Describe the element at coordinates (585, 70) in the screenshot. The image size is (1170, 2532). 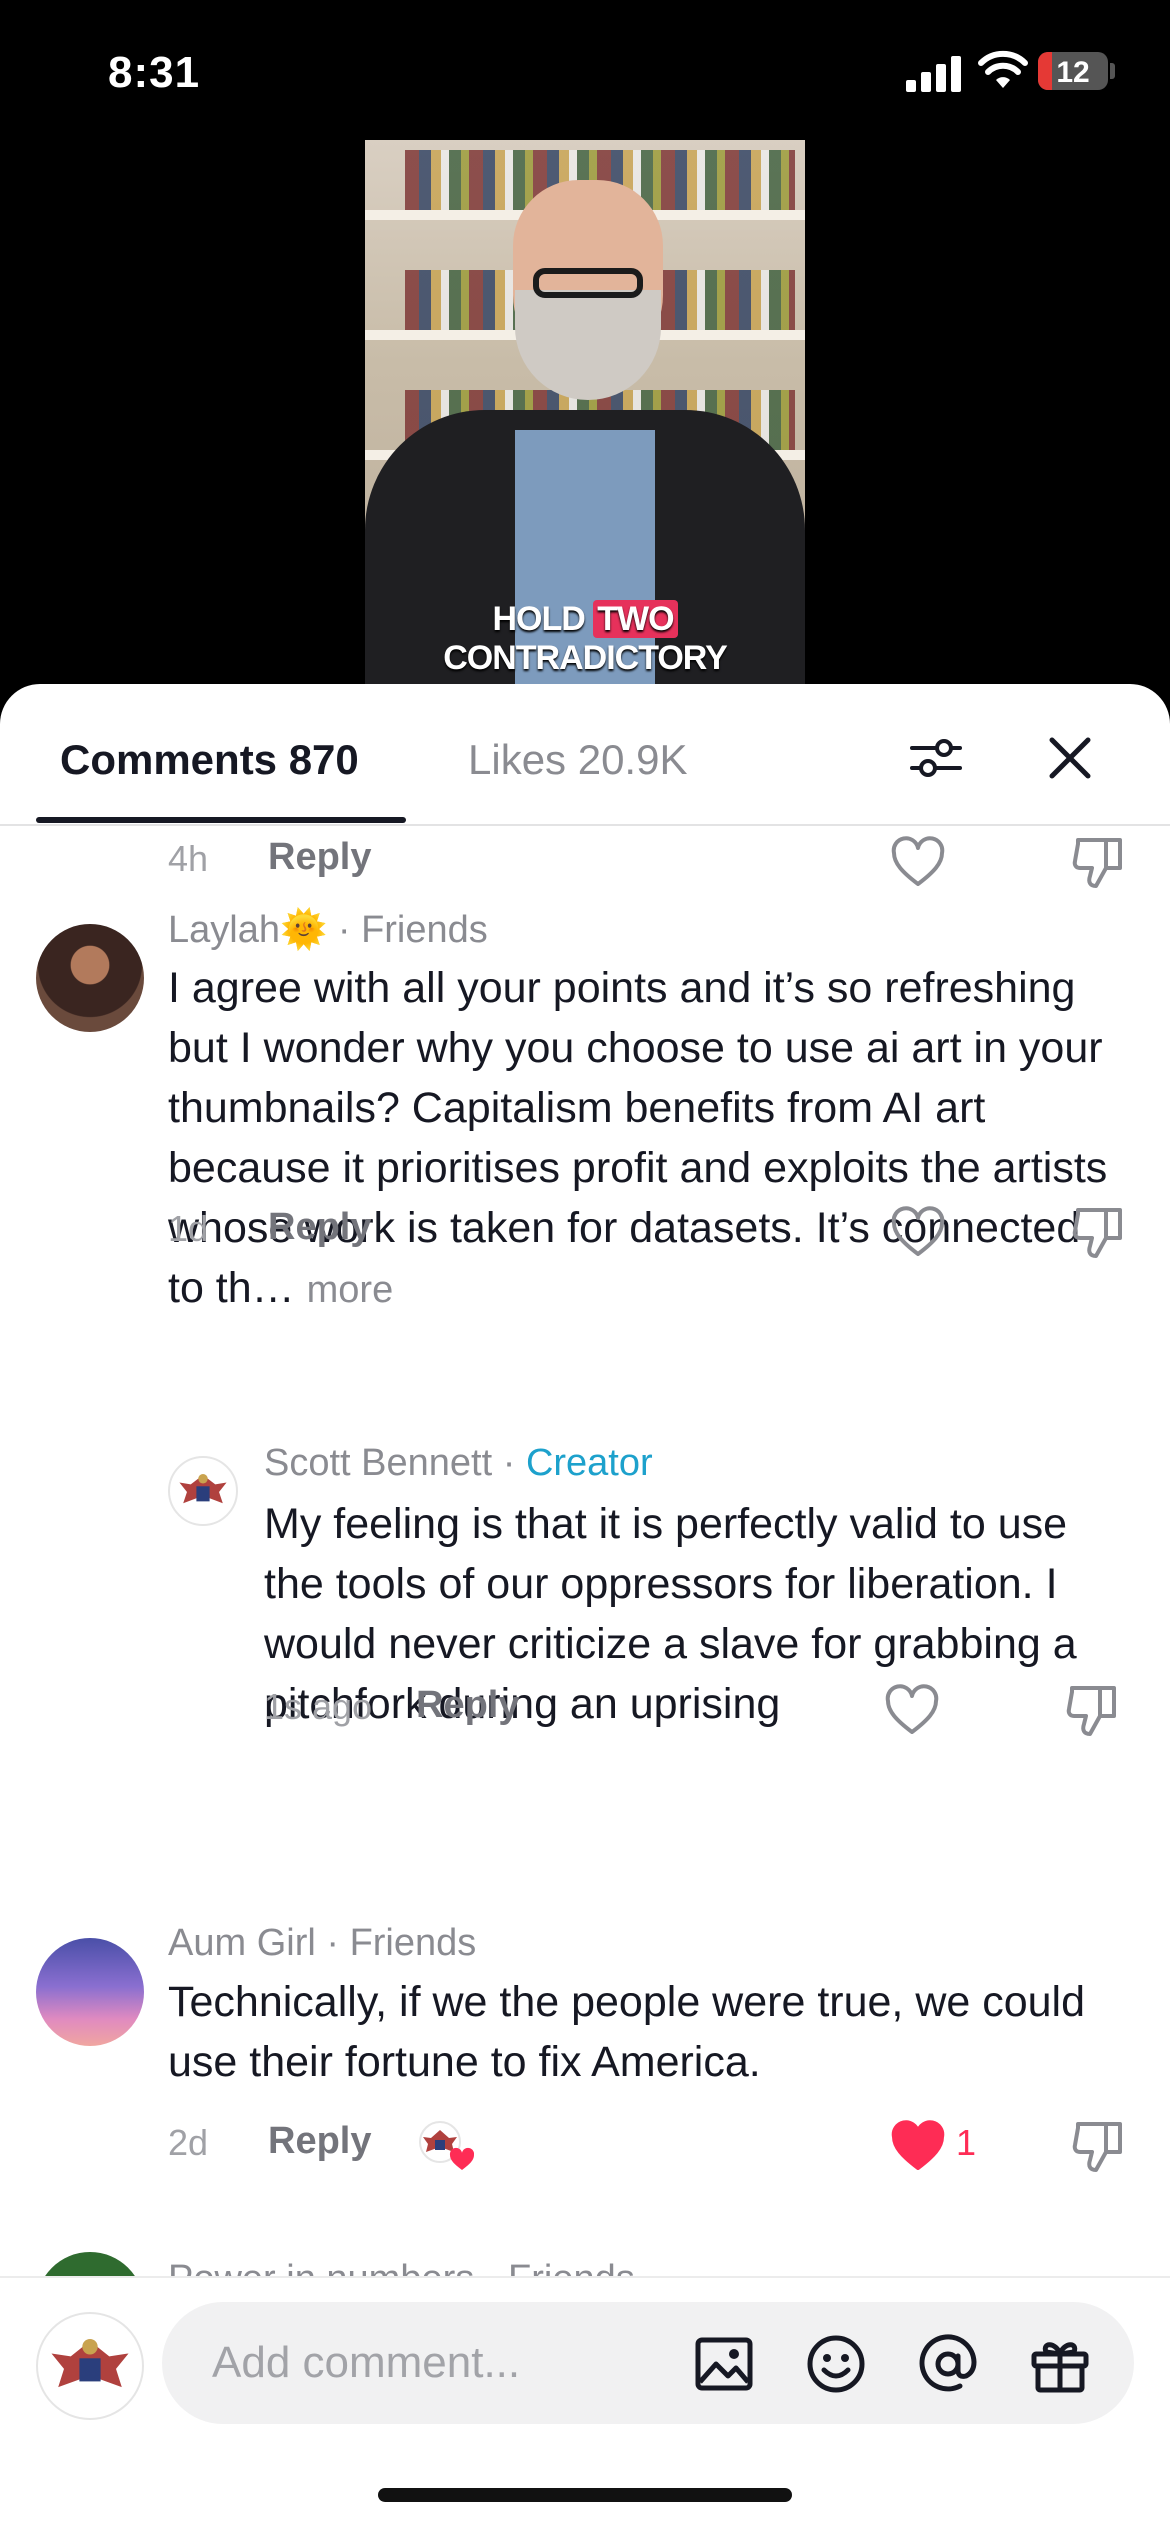
I see `status-bar: 8:31 12` at that location.